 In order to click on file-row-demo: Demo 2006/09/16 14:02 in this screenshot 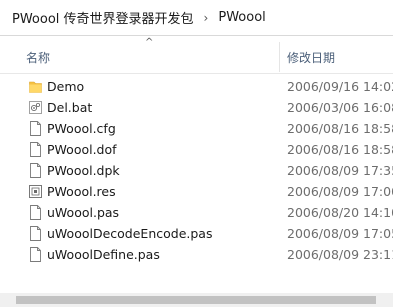, I will do `click(196, 86)`.